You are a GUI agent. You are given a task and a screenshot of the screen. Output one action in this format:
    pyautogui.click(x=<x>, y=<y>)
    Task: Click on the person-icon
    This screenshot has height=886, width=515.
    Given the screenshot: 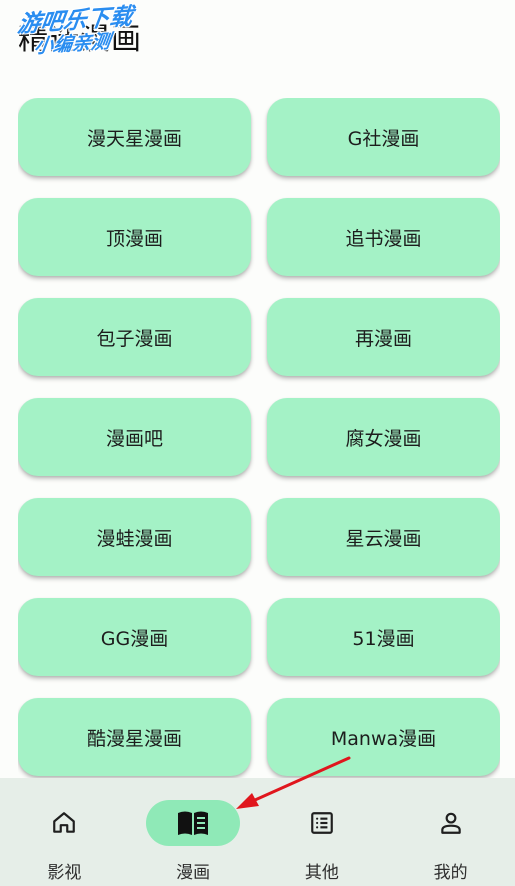 What is the action you would take?
    pyautogui.click(x=450, y=823)
    